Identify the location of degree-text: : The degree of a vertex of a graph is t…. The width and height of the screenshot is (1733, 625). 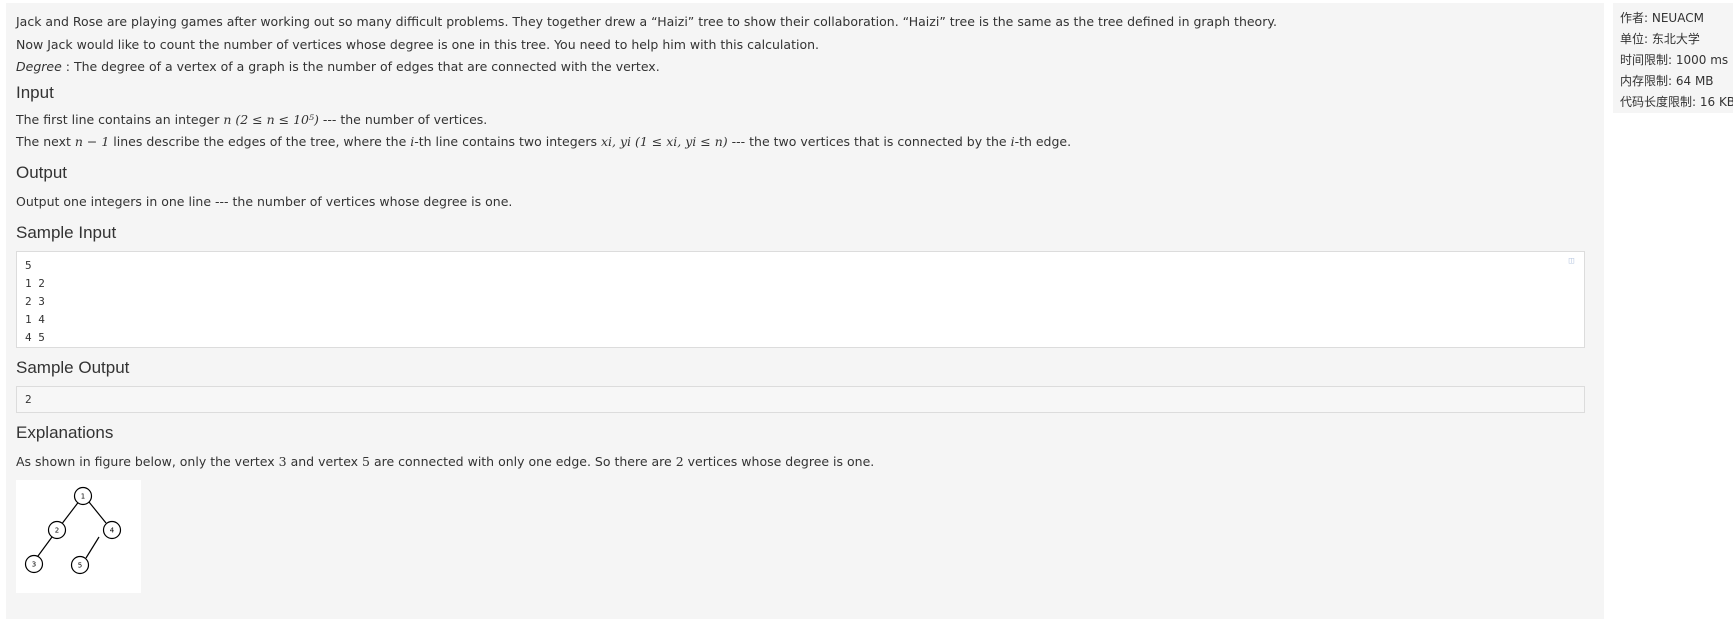
(360, 66).